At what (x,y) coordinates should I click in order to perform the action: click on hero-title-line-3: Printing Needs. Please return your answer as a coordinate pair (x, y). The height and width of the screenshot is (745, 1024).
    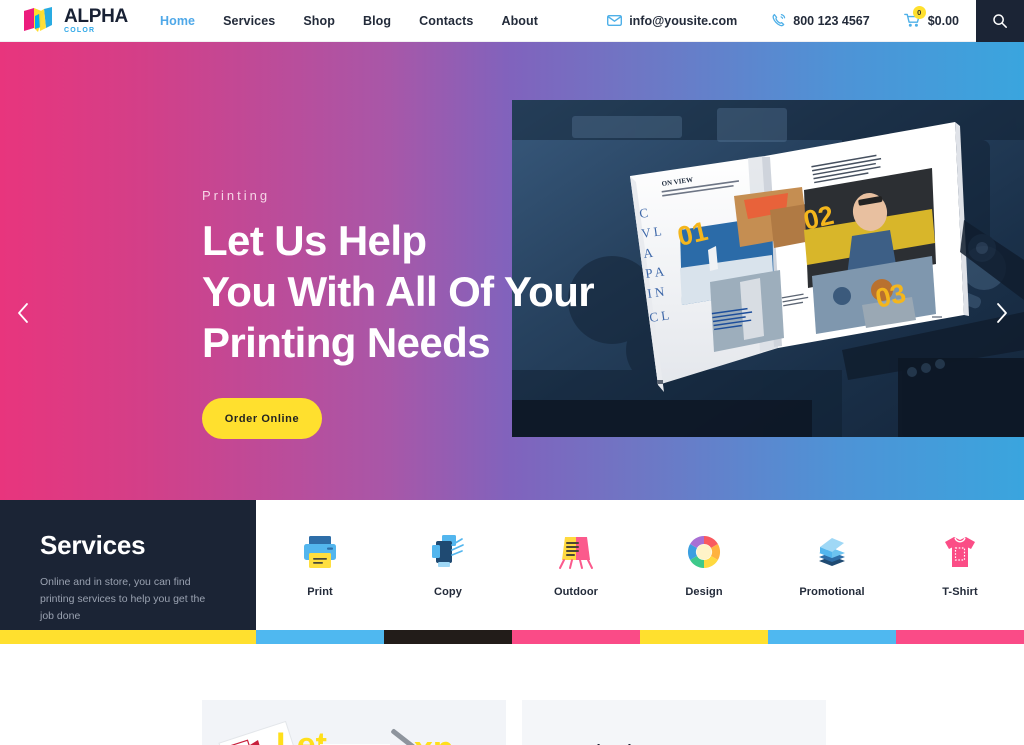
    Looking at the image, I should click on (346, 342).